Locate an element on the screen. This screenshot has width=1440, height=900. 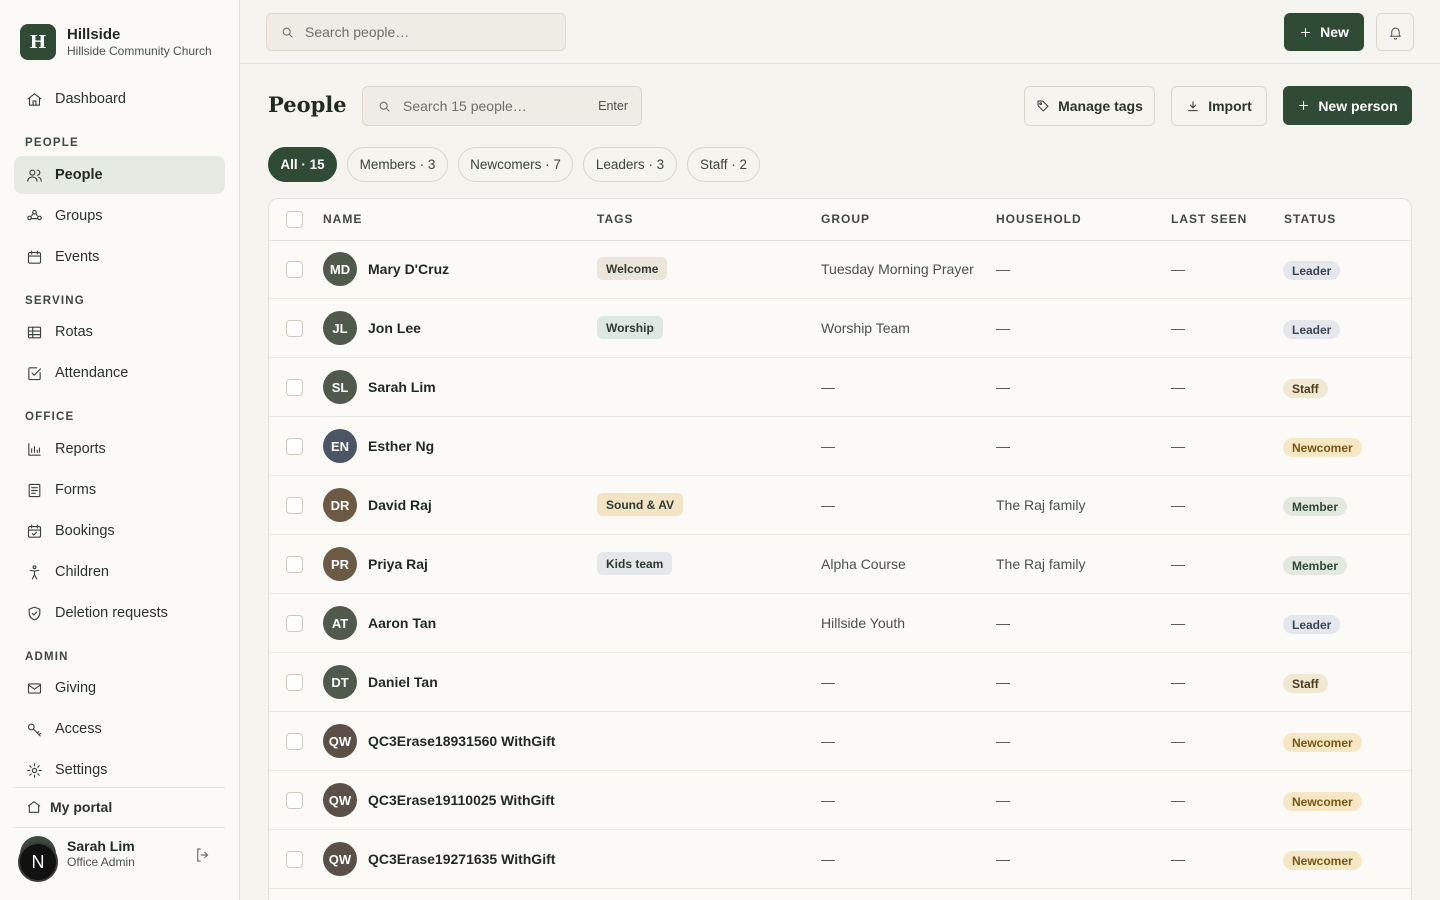
page-title: People is located at coordinates (307, 104).